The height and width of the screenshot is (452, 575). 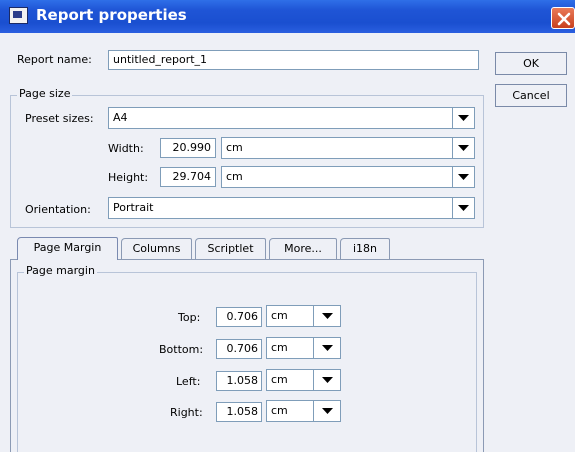 I want to click on orientation-value: Portrait, so click(x=133, y=207).